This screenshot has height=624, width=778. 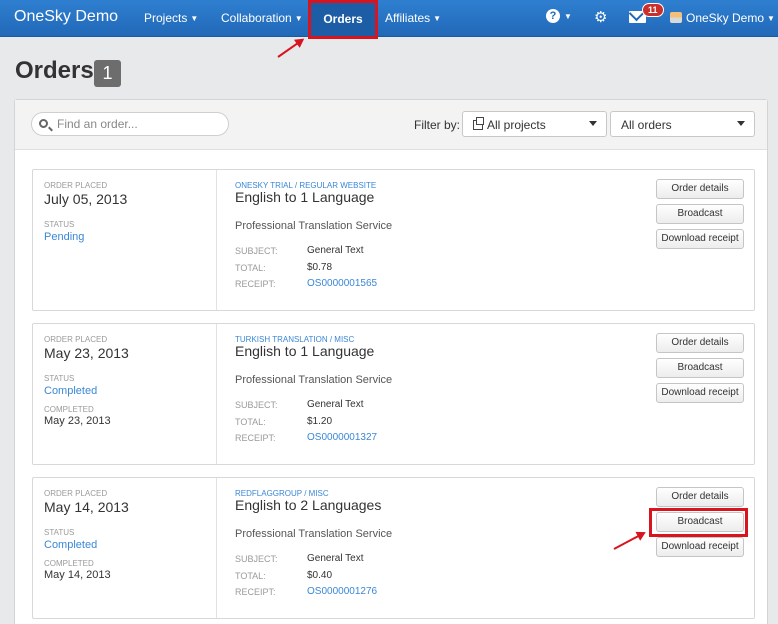 I want to click on order-placed-date: May 23, 2013, so click(x=86, y=353).